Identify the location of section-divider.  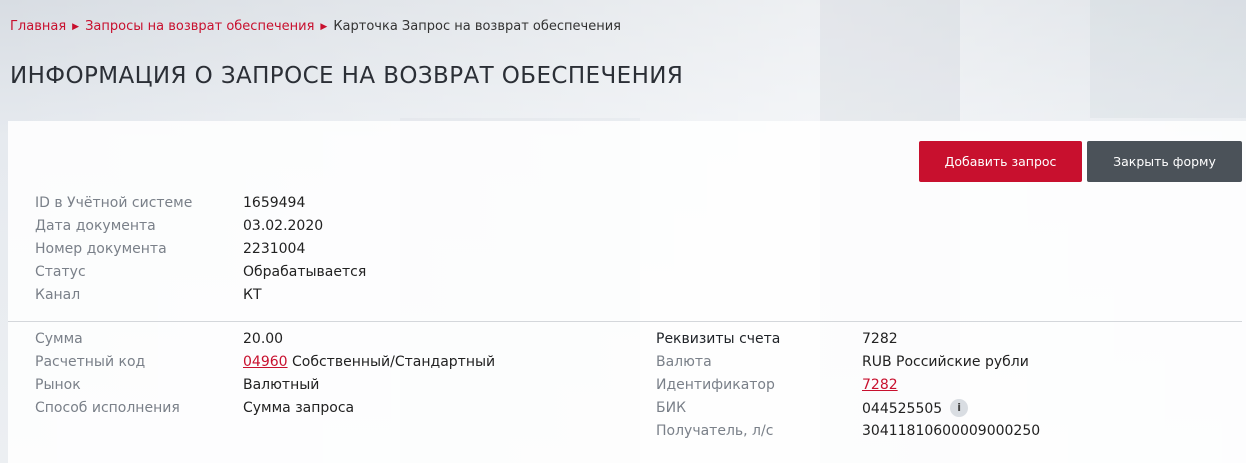
(625, 321).